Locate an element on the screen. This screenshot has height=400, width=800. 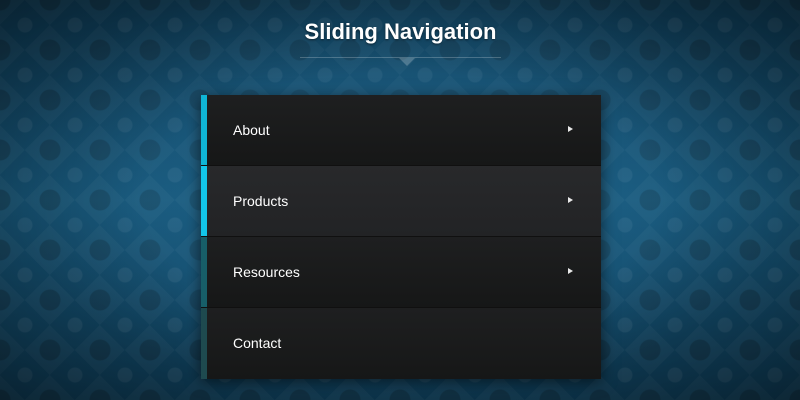
nav-item-about: About is located at coordinates (401, 130).